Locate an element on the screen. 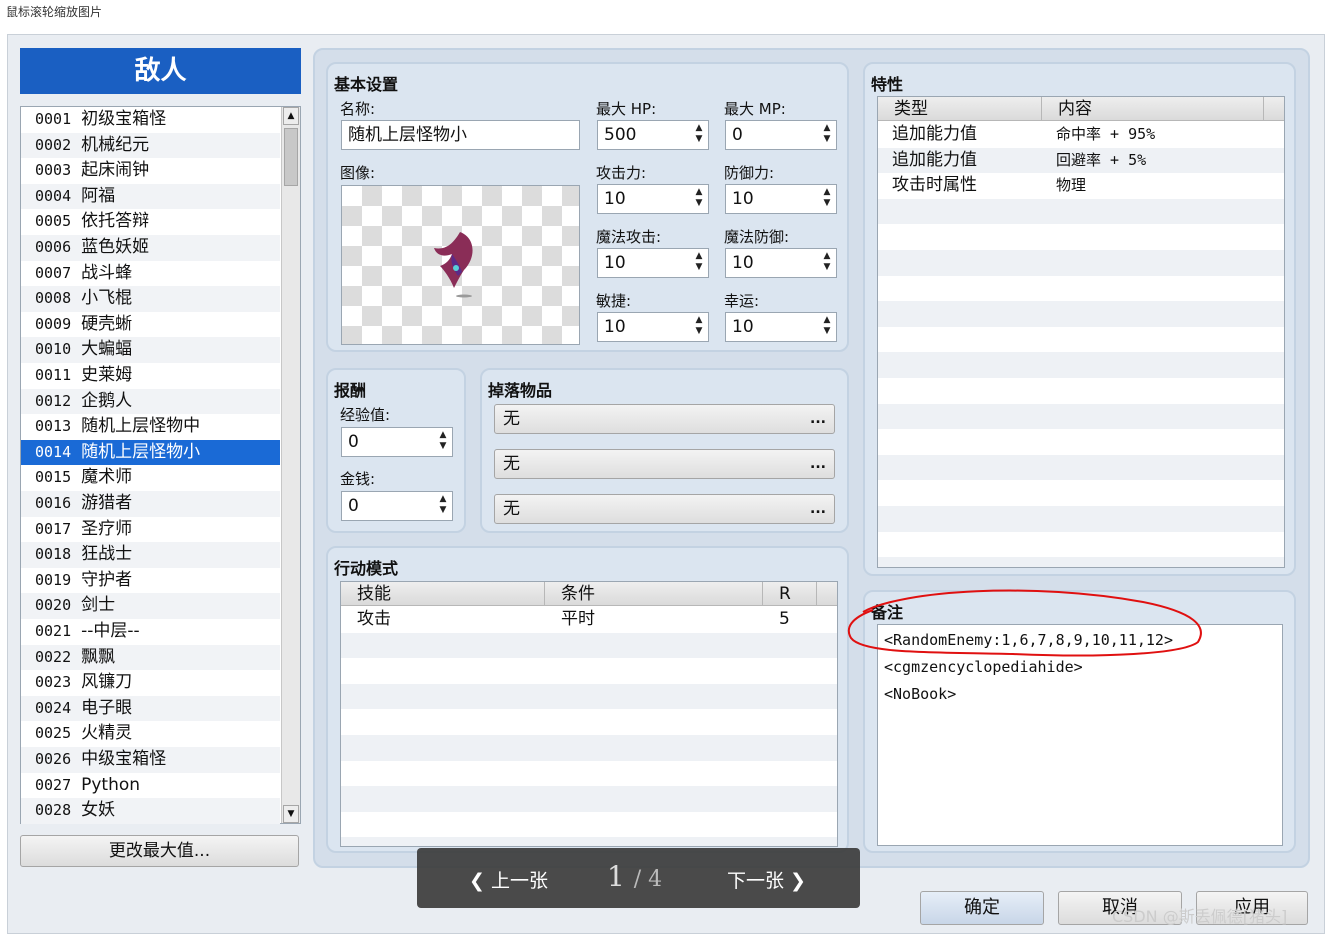 The height and width of the screenshot is (935, 1329). luck-spinner: 10 ▲ ▼ is located at coordinates (781, 327).